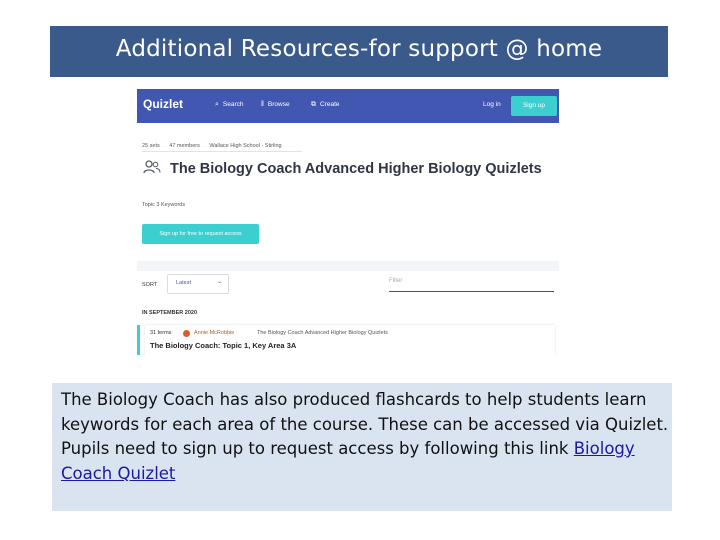 The image size is (720, 540). I want to click on login-link: Log in, so click(492, 104).